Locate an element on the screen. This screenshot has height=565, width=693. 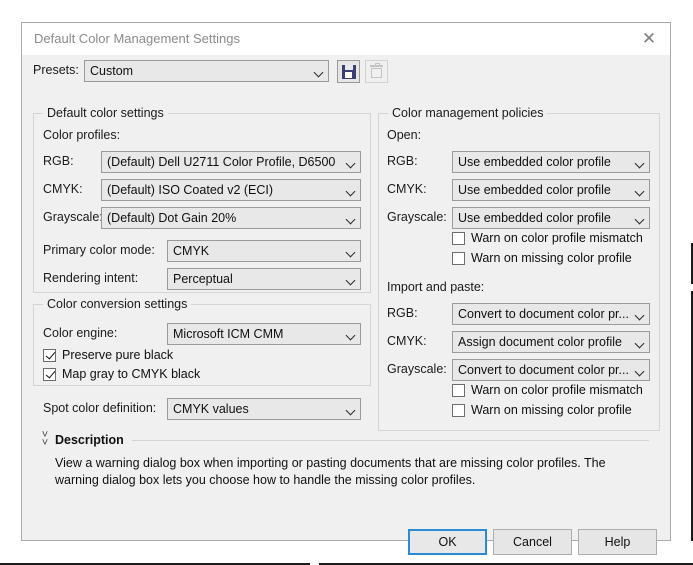
ok-button: OK is located at coordinates (447, 542).